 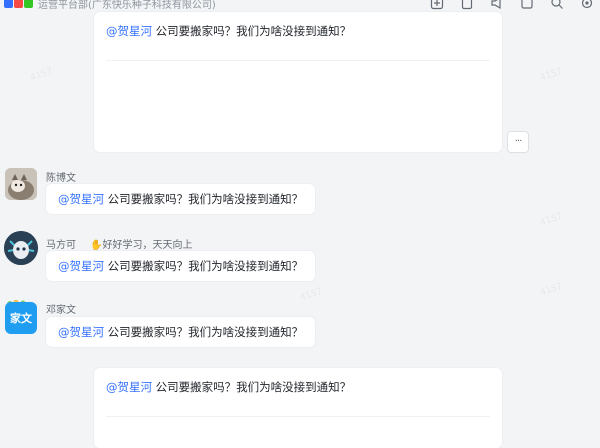 I want to click on cat-avatar-icon, so click(x=21, y=184).